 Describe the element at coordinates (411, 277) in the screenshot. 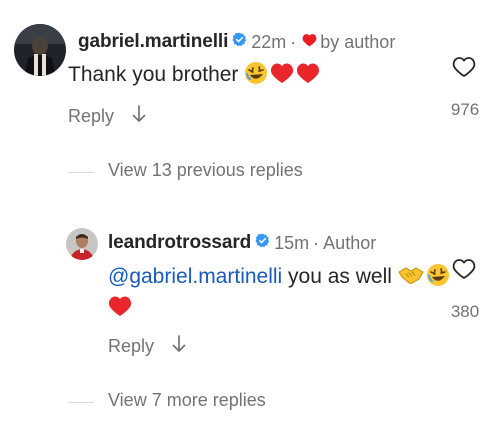

I see `handshake-emoji` at that location.